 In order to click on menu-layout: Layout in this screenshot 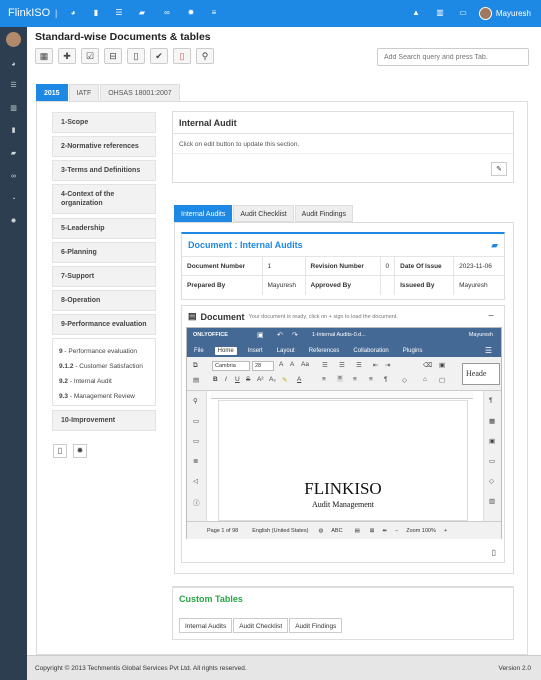, I will do `click(286, 351)`.